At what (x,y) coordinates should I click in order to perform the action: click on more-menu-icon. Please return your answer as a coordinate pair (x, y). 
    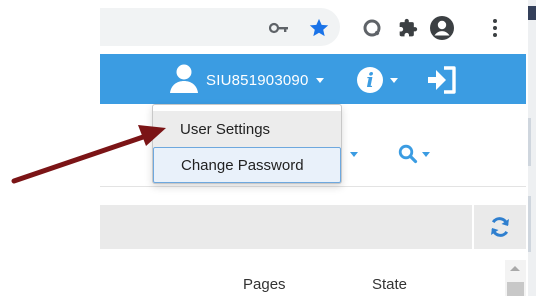
    Looking at the image, I should click on (495, 28).